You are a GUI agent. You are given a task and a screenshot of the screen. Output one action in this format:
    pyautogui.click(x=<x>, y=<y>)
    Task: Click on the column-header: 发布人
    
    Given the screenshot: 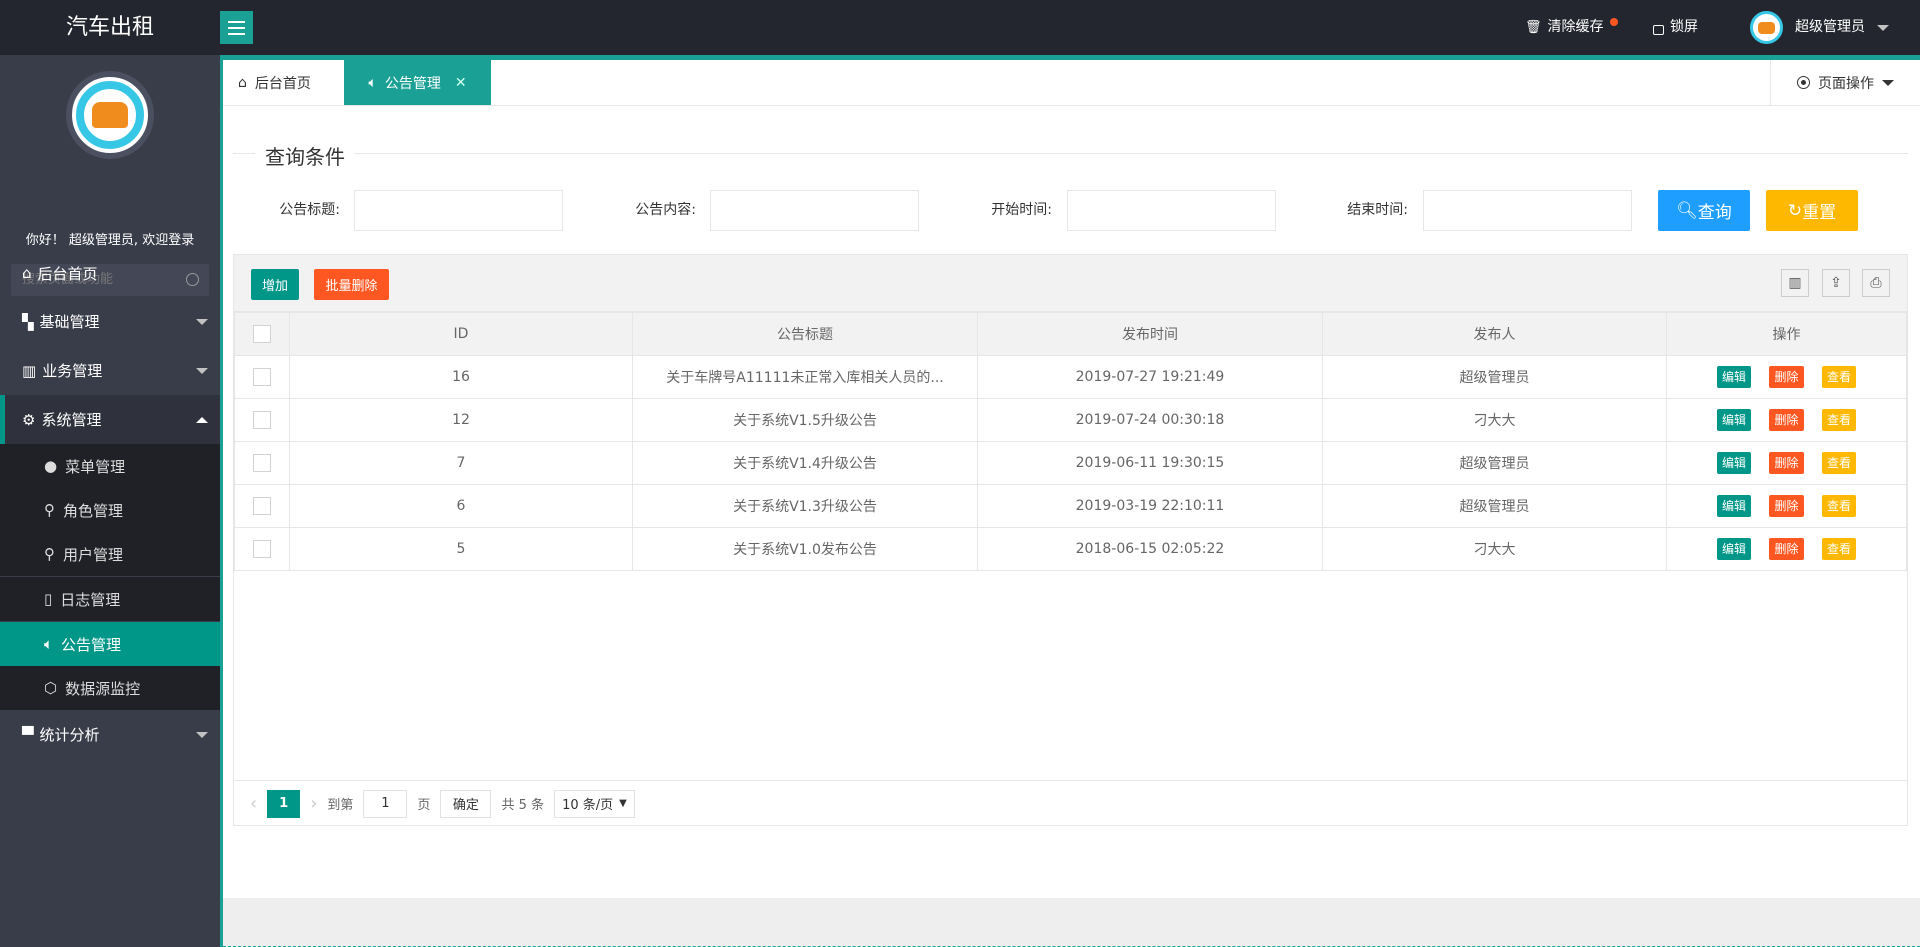 What is the action you would take?
    pyautogui.click(x=1494, y=334)
    